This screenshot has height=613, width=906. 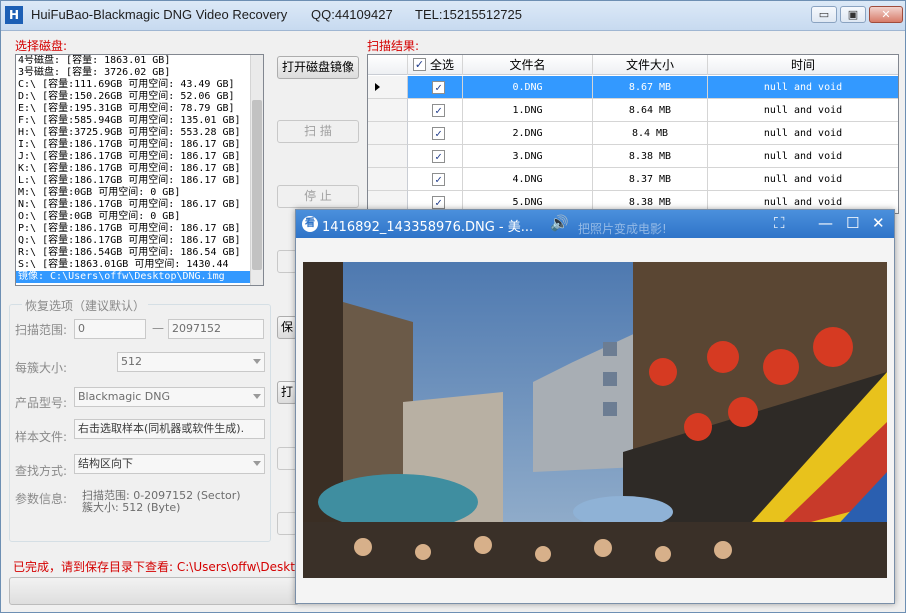 I want to click on restore-button: ▣, so click(x=853, y=14).